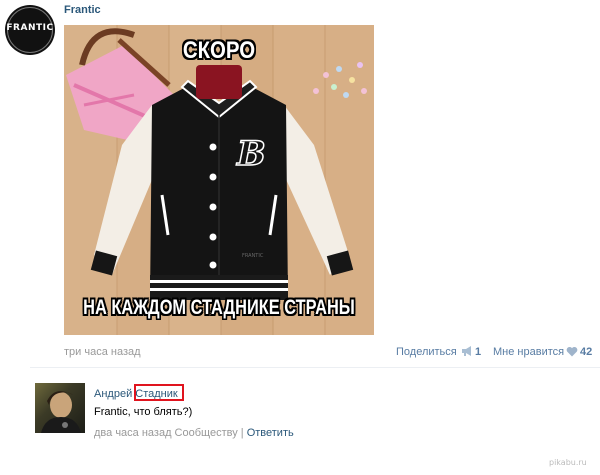 The height and width of the screenshot is (475, 600). I want to click on hanger-tag, so click(219, 82).